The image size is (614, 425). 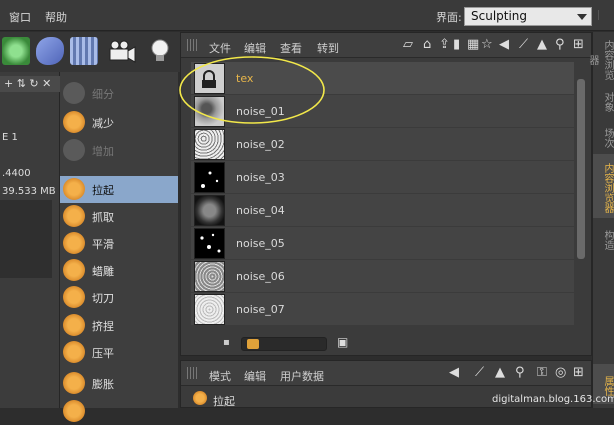 I want to click on brush-label: 切刀, so click(x=103, y=298).